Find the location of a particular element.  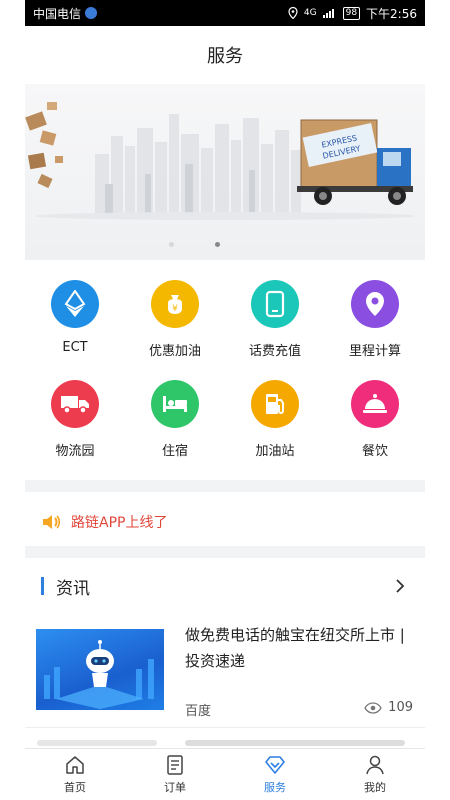

ethereum-icon is located at coordinates (75, 304).